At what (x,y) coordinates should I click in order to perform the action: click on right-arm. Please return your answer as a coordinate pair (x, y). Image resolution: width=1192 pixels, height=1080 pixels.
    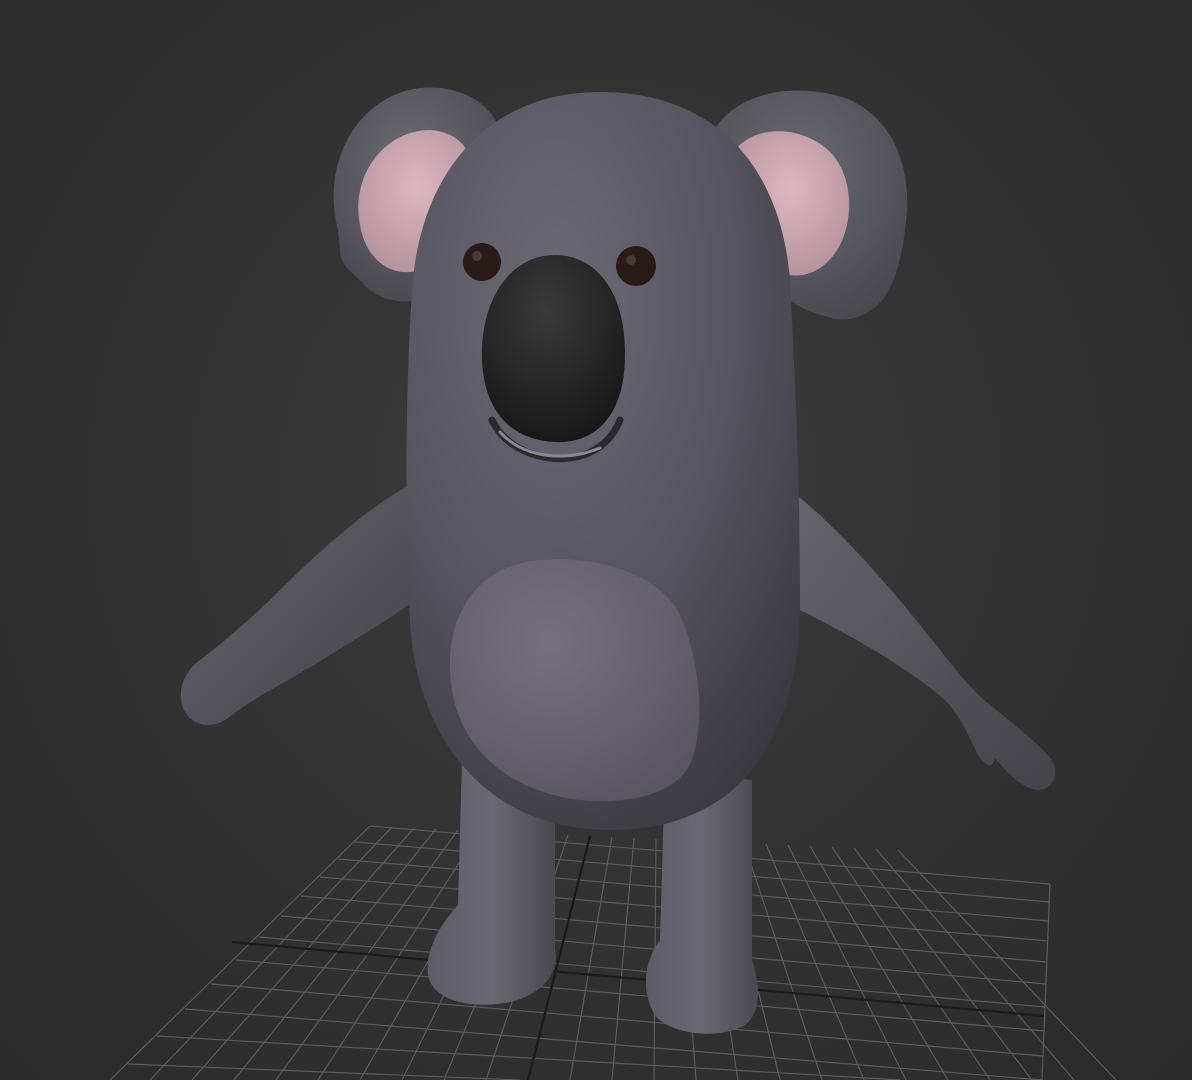
    Looking at the image, I should click on (923, 640).